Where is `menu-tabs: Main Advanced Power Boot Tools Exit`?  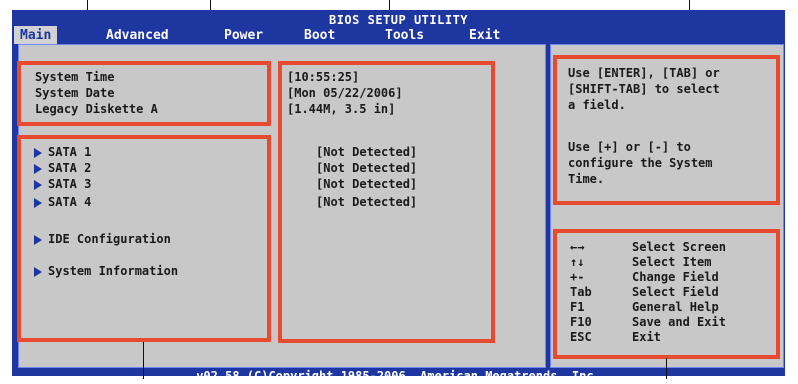
menu-tabs: Main Advanced Power Boot Tools Exit is located at coordinates (398, 35).